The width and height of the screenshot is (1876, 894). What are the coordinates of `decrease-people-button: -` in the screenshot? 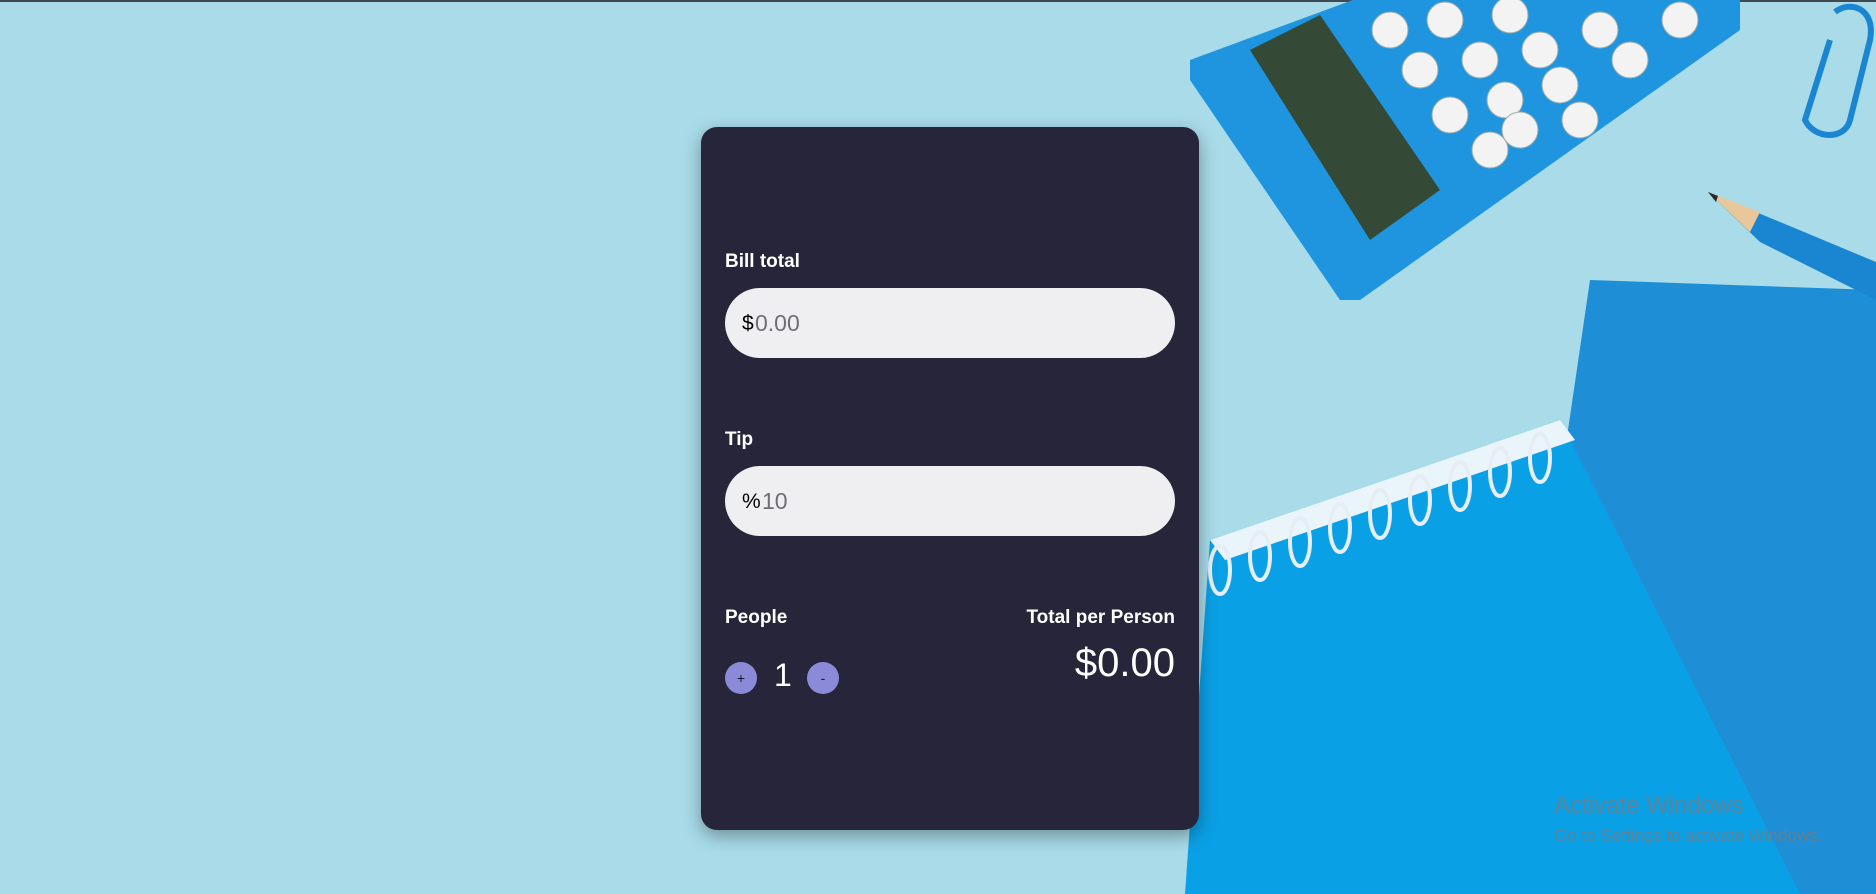 It's located at (823, 678).